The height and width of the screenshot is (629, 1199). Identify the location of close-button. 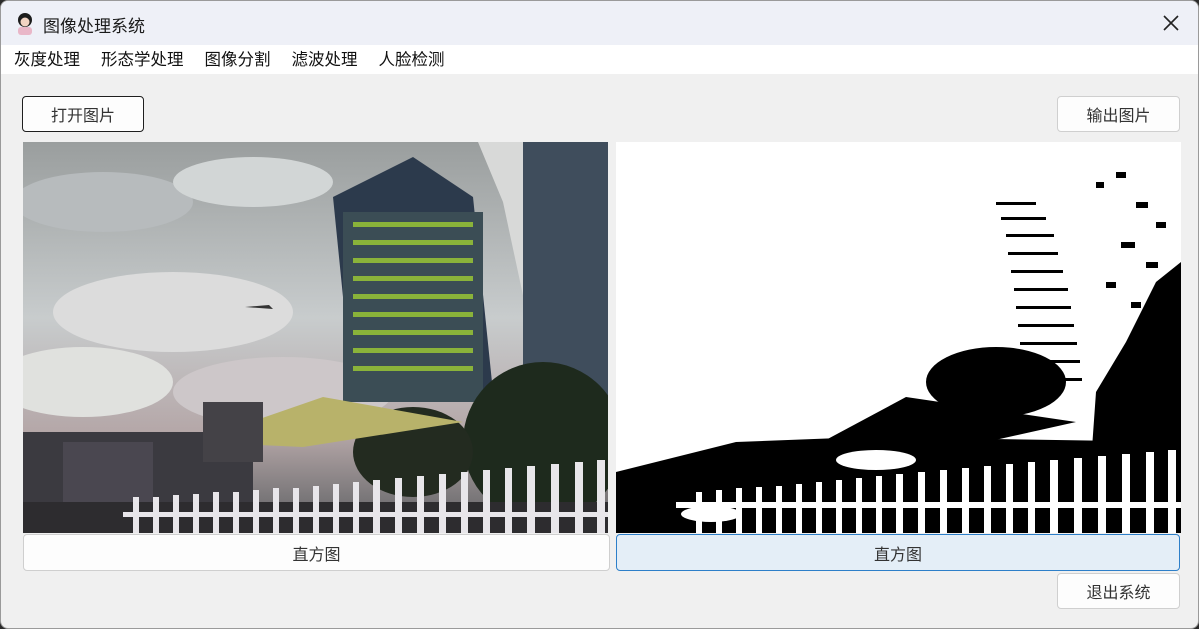
(1171, 23).